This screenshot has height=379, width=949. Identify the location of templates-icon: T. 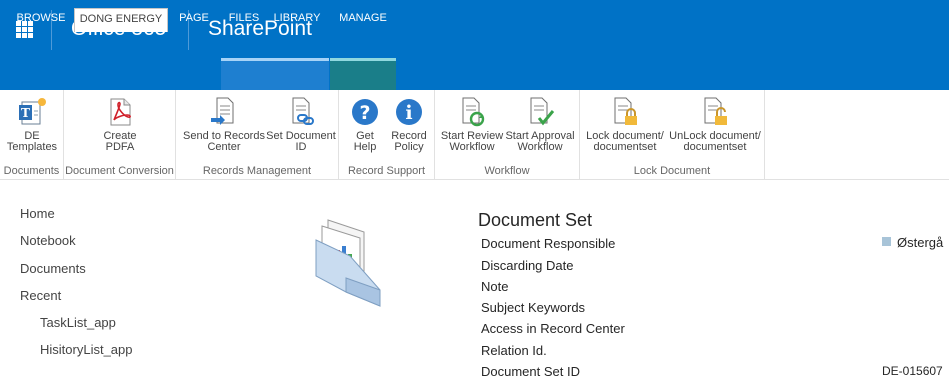
(32, 111).